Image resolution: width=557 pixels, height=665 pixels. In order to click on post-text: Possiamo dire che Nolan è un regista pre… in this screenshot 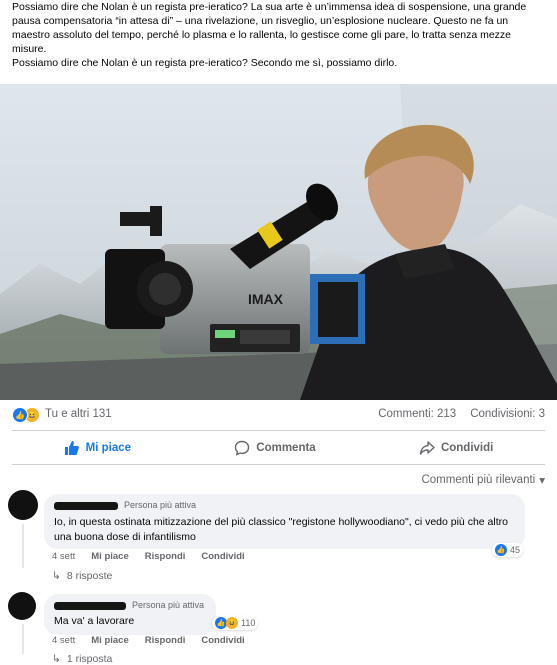, I will do `click(279, 35)`.